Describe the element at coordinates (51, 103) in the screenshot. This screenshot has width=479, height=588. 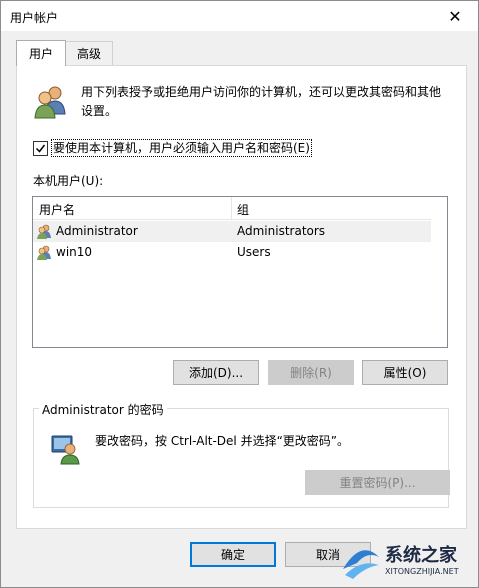
I see `users-icon` at that location.